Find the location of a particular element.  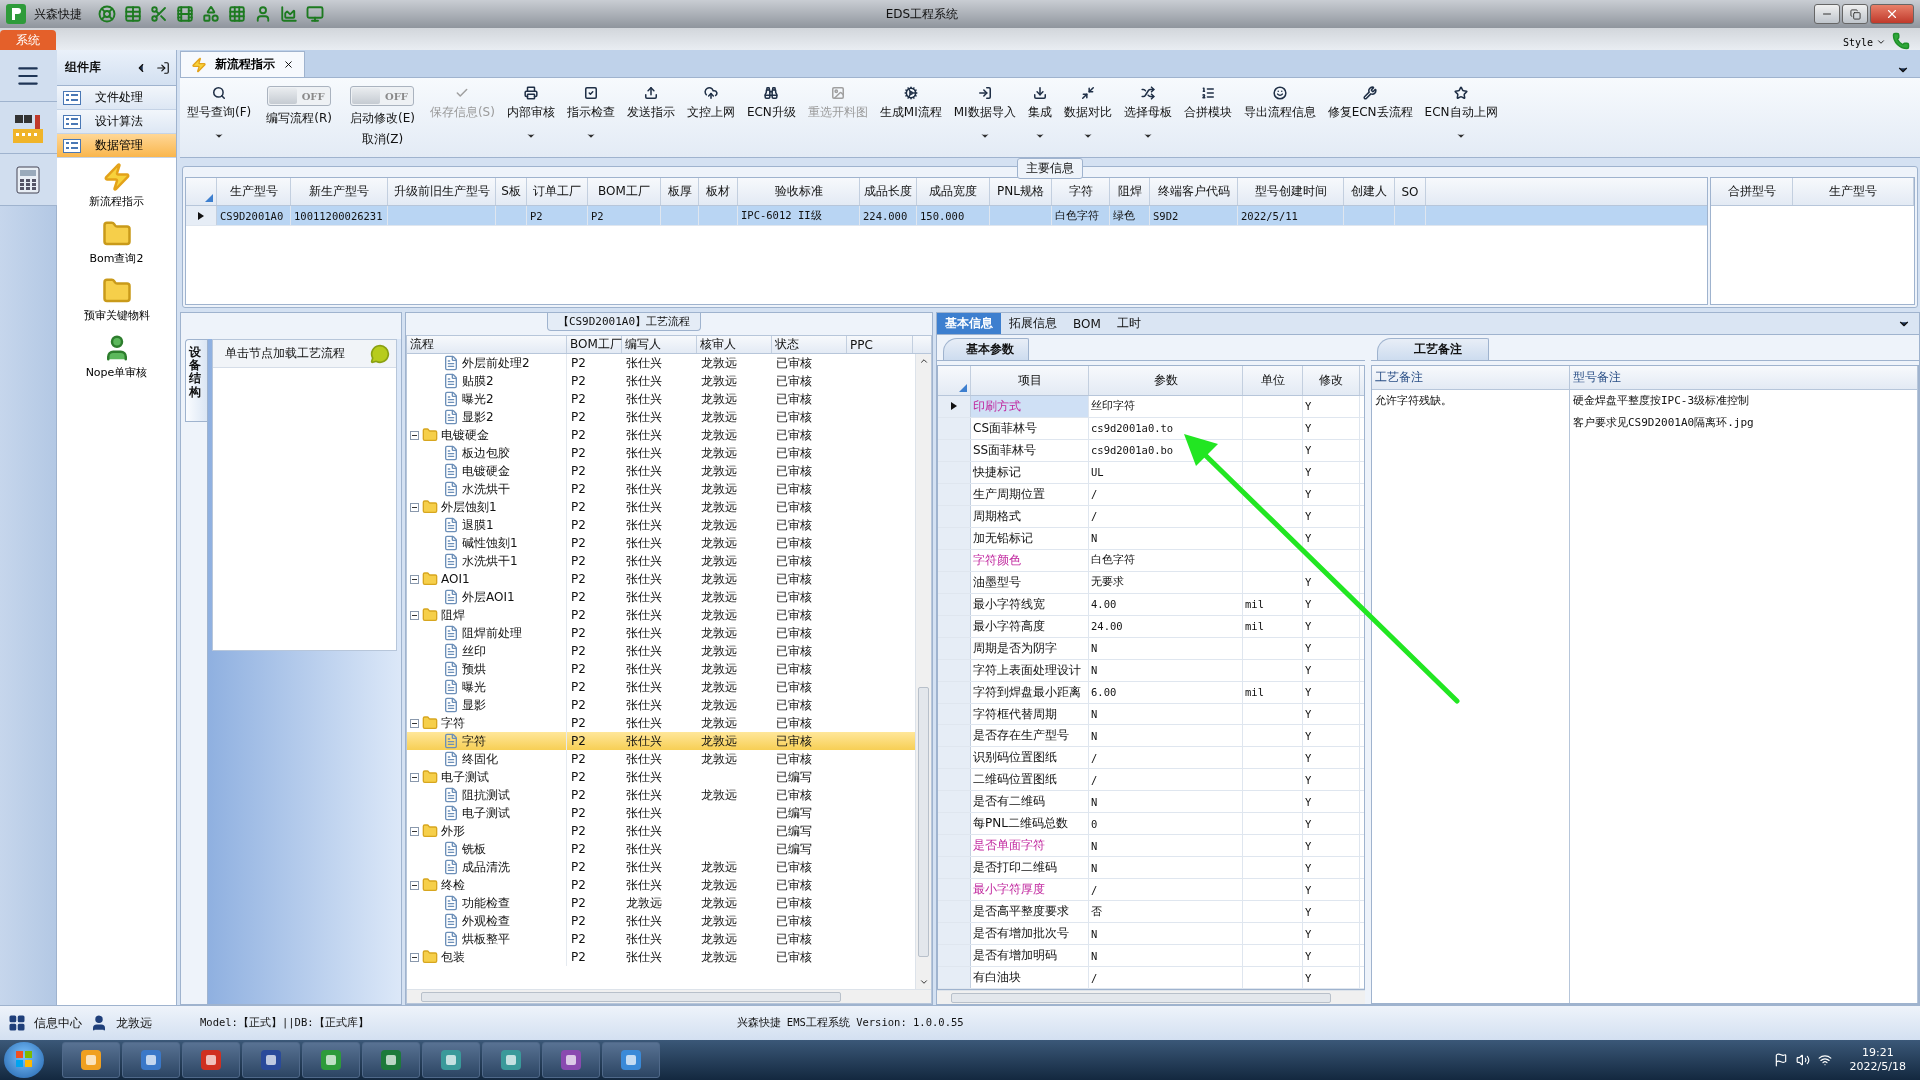

nav-item: 文件处理 is located at coordinates (116, 98).